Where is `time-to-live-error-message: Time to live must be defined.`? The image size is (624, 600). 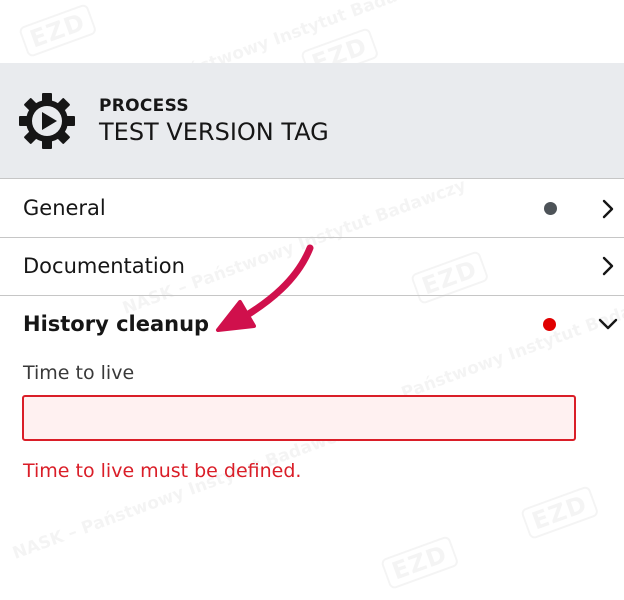 time-to-live-error-message: Time to live must be defined. is located at coordinates (162, 471).